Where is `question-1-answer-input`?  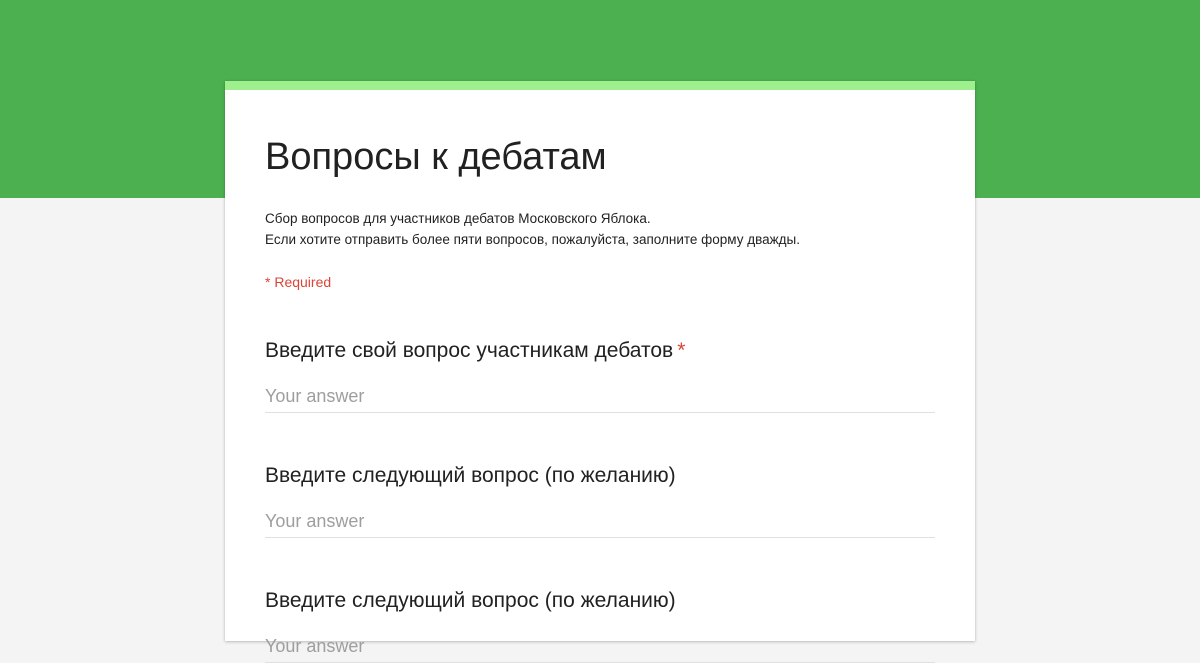
question-1-answer-input is located at coordinates (600, 397).